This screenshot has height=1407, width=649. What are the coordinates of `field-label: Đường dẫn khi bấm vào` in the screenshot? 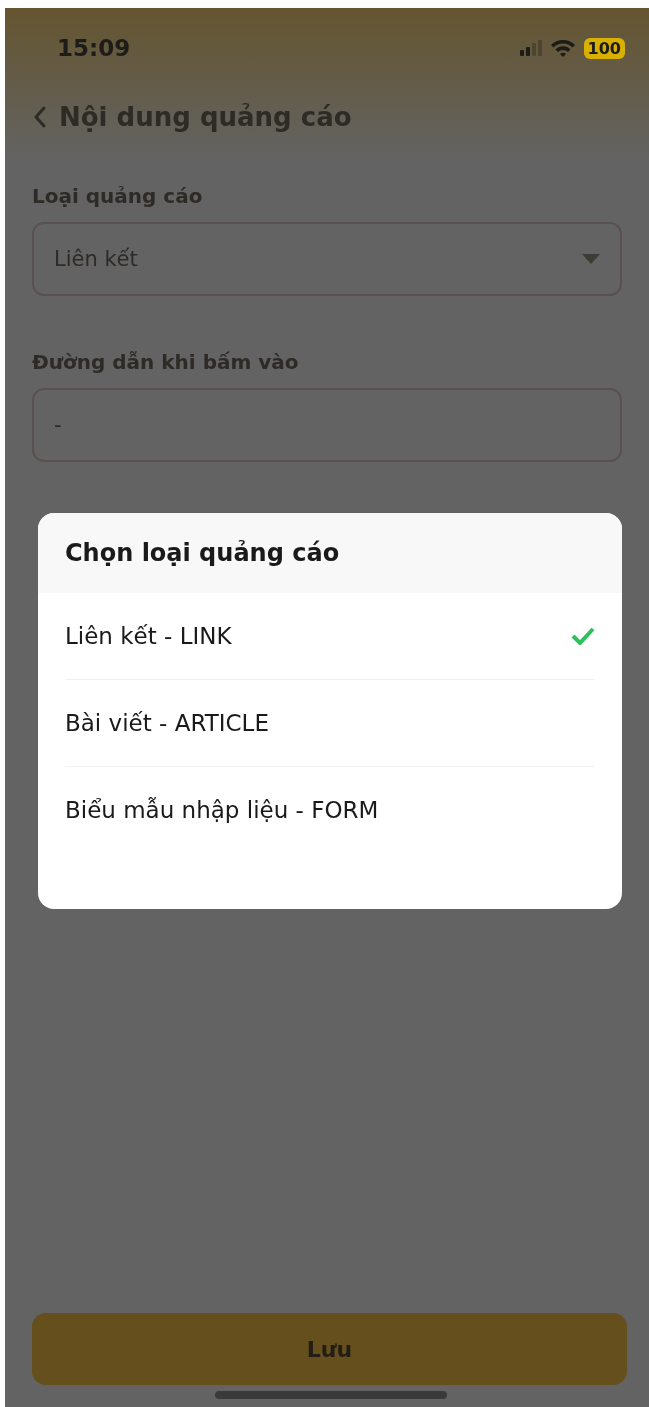 It's located at (166, 362).